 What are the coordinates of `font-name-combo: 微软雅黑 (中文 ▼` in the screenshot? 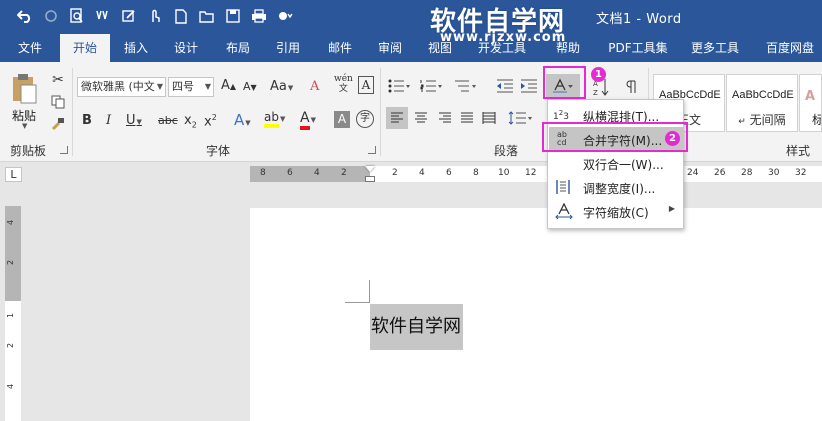 It's located at (121, 87).